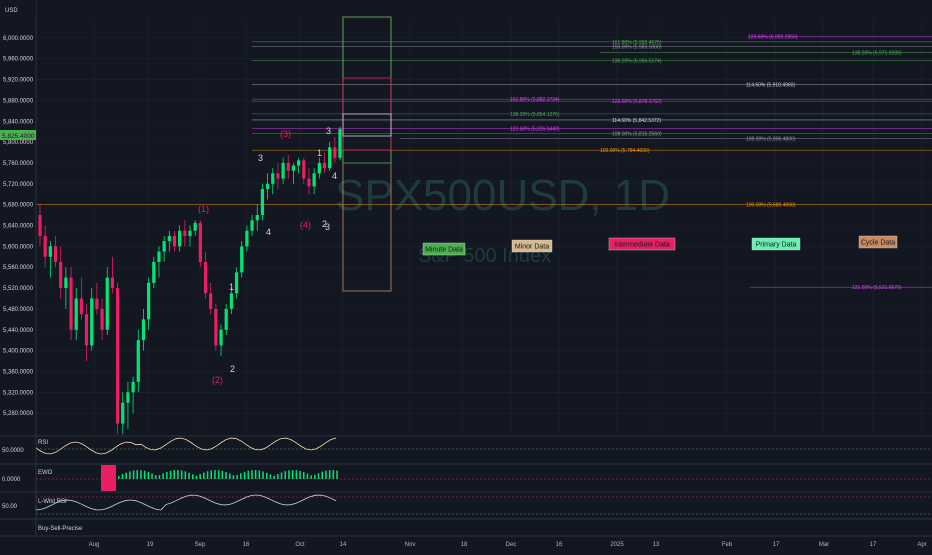 This screenshot has height=555, width=932. Describe the element at coordinates (18, 393) in the screenshot. I see `price-axis-label: 5,320.0000` at that location.